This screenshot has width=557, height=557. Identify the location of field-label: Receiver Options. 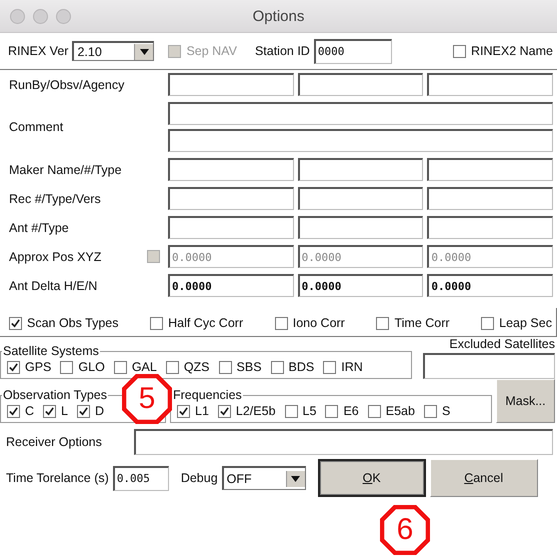
(54, 442).